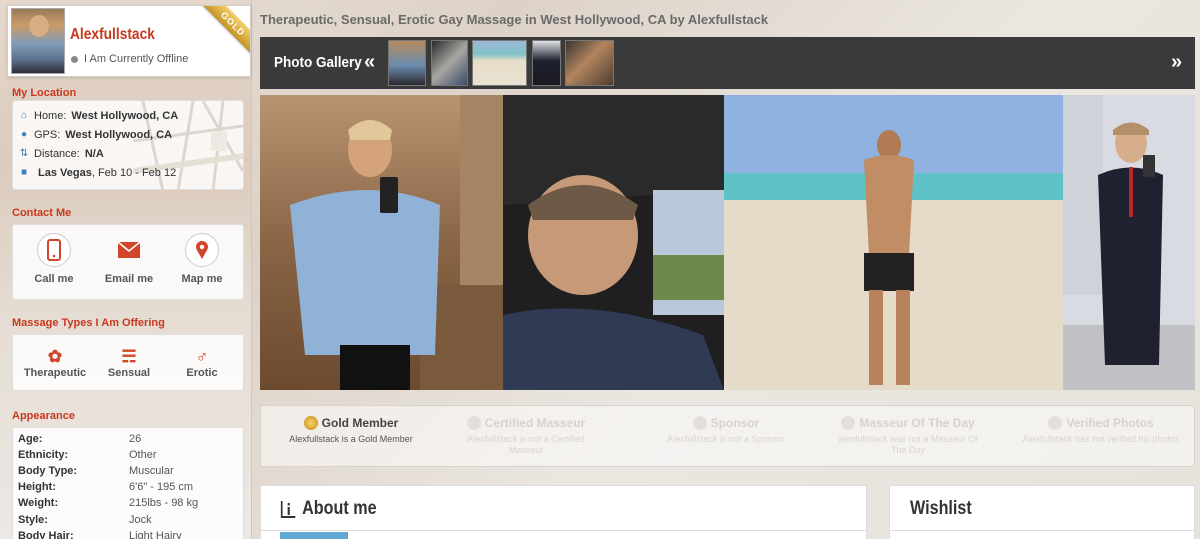  I want to click on massage-table-icon: ☴, so click(129, 356).